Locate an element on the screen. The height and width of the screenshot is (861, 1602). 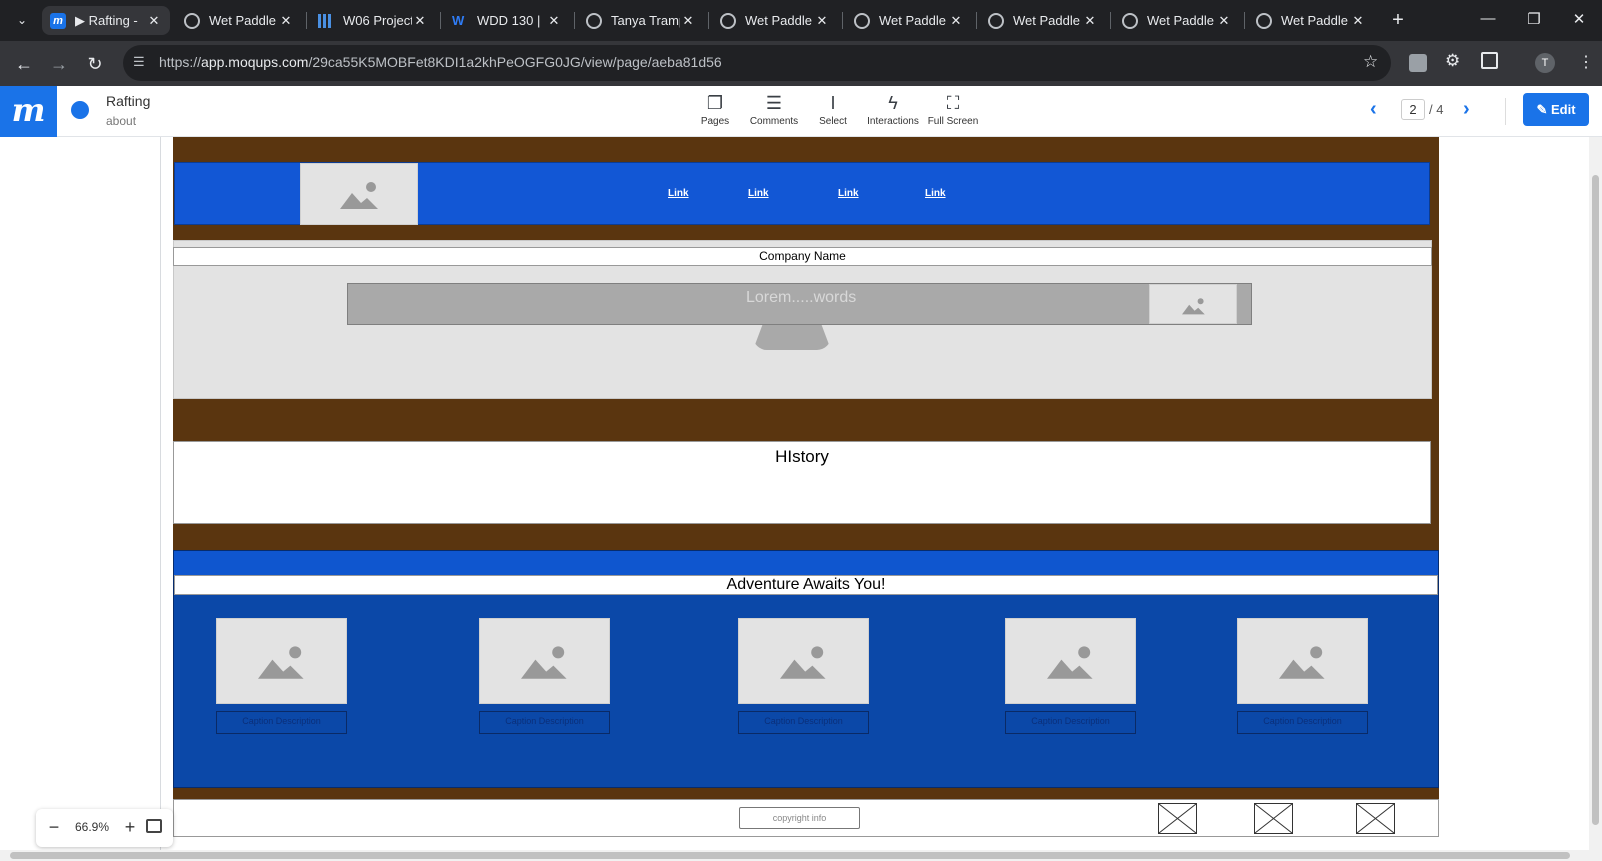
interactions-tool: ϟ Interactions is located at coordinates (893, 109).